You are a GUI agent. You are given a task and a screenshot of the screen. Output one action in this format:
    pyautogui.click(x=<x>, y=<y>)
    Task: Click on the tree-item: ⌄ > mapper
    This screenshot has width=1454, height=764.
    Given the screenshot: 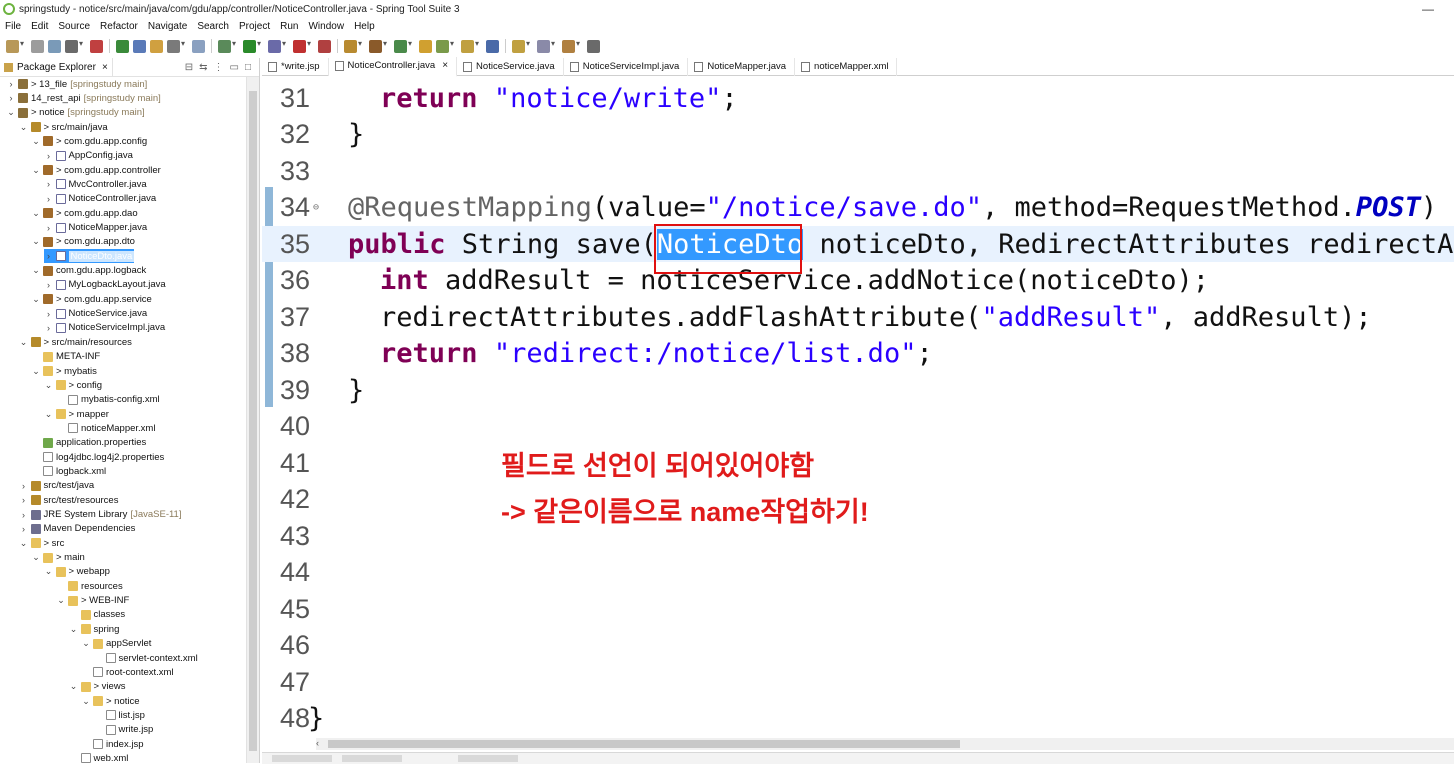 What is the action you would take?
    pyautogui.click(x=76, y=414)
    